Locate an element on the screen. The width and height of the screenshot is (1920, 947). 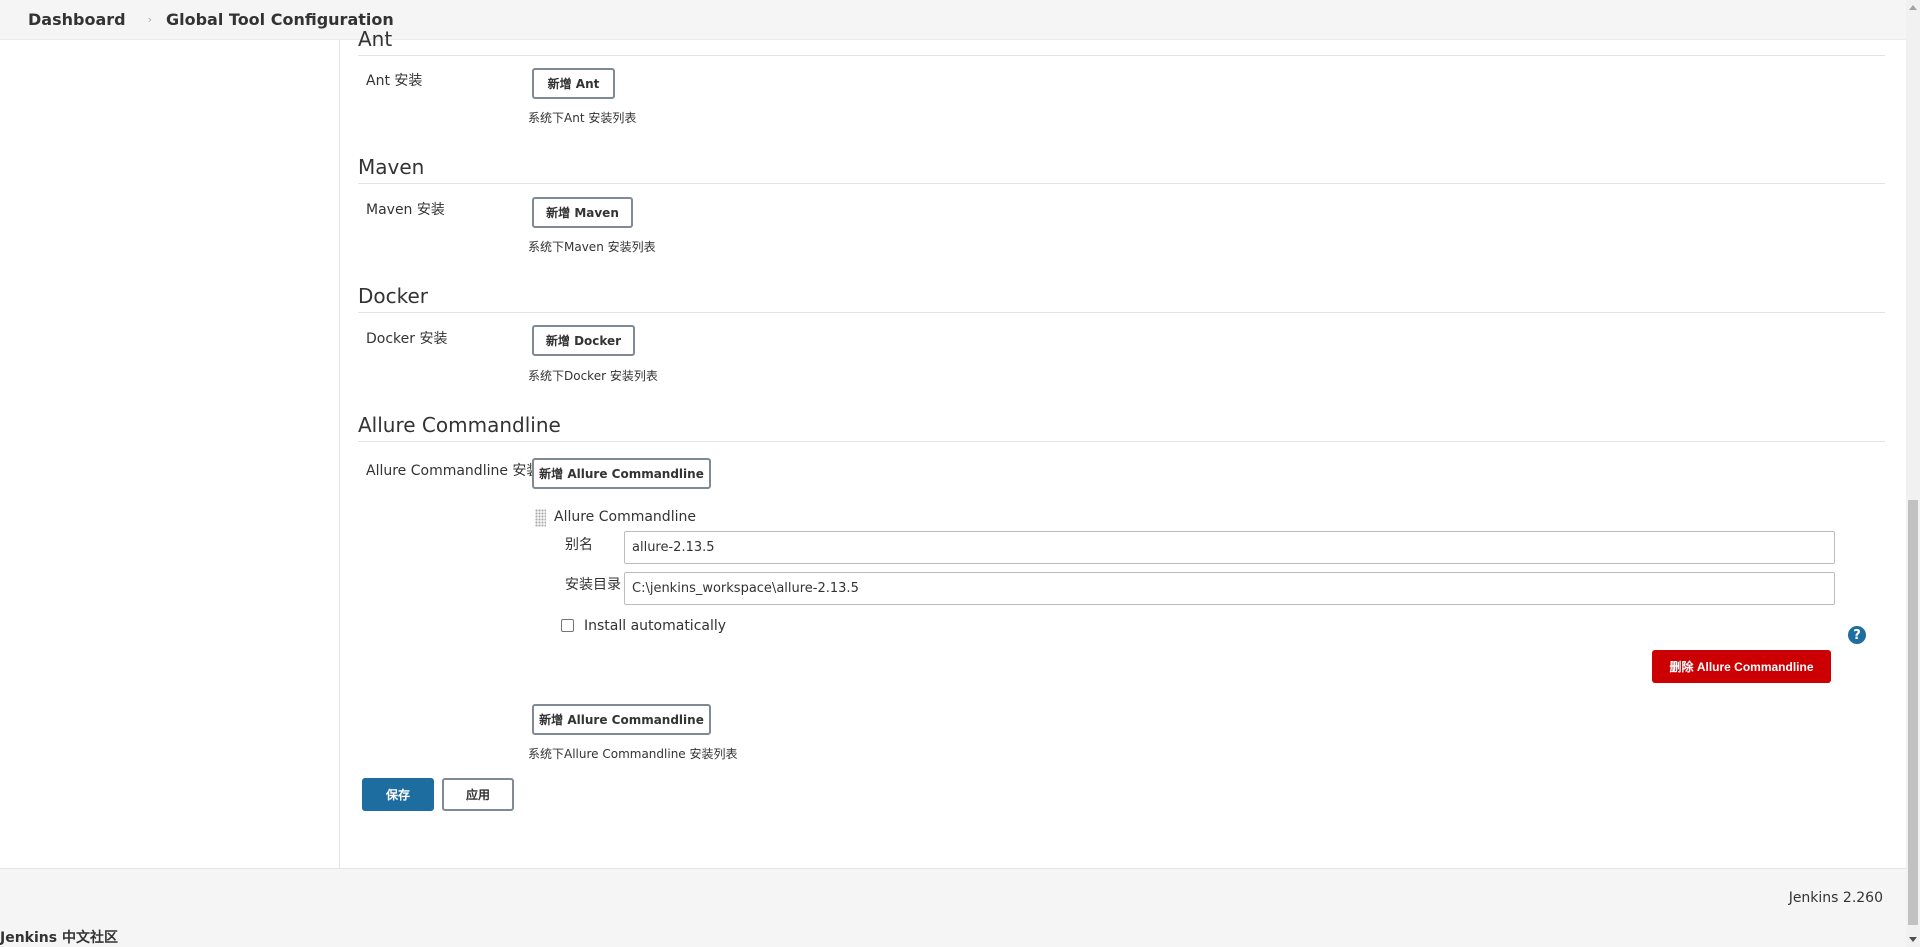
breadcrumb-dashboard: Dashboard is located at coordinates (63, 19).